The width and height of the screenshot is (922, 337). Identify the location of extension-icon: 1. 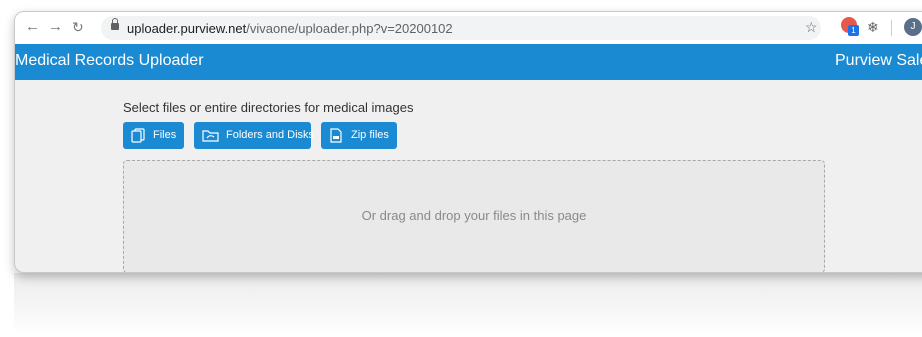
(850, 26).